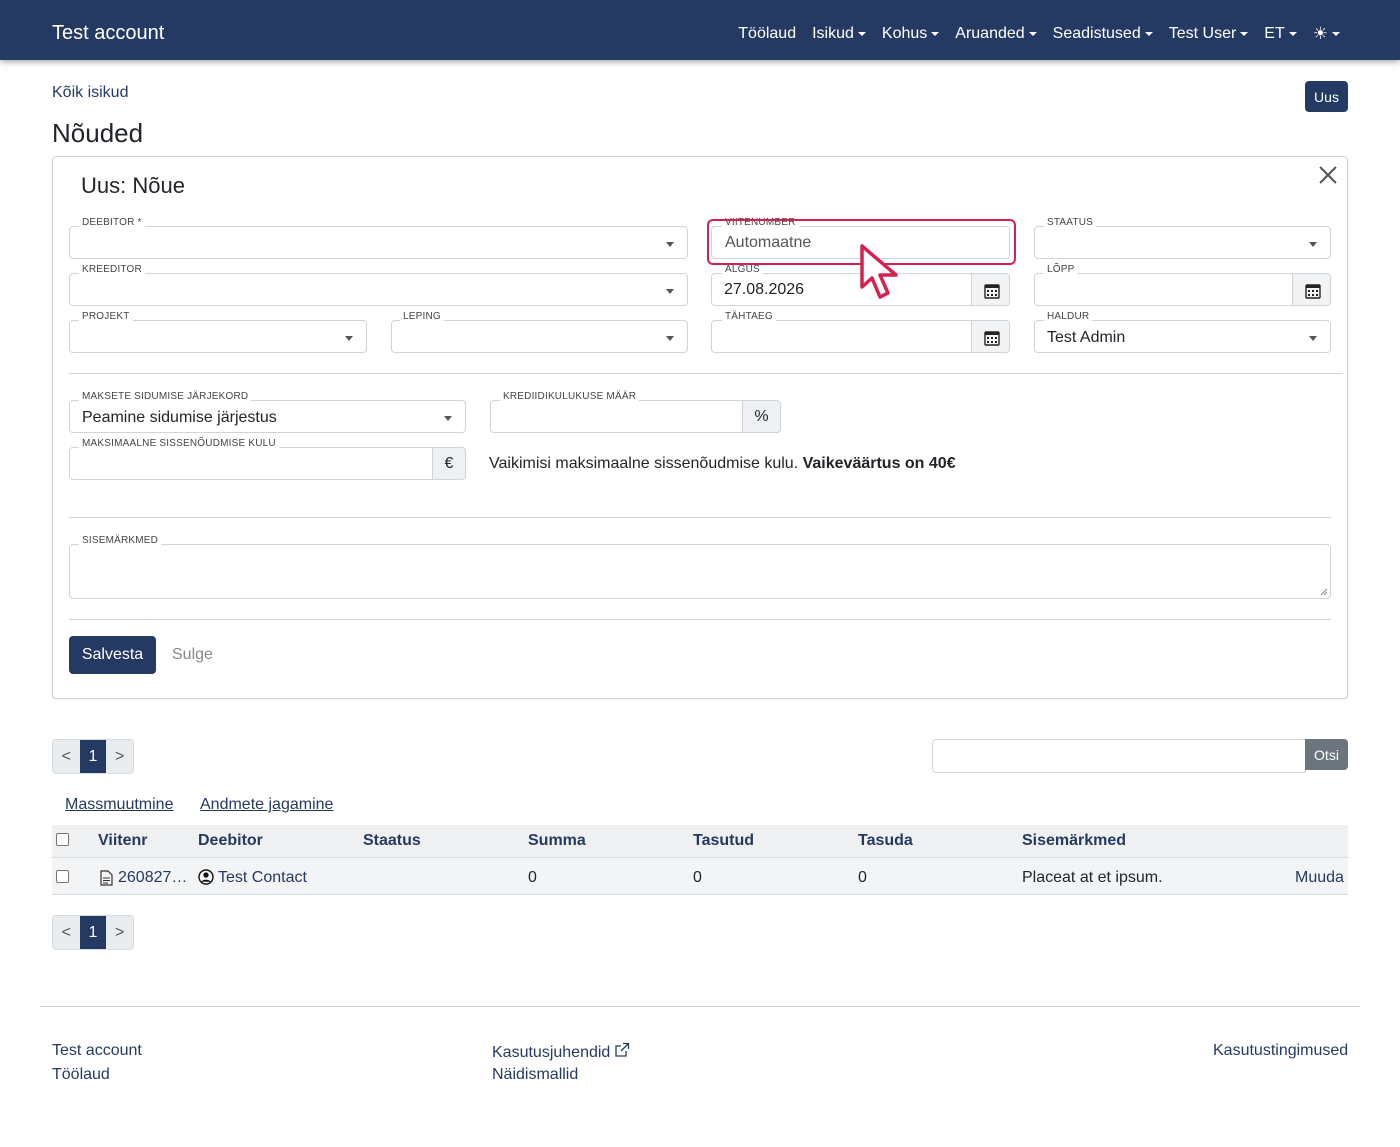 The height and width of the screenshot is (1147, 1400). What do you see at coordinates (422, 317) in the screenshot?
I see `leping-label: LEPING` at bounding box center [422, 317].